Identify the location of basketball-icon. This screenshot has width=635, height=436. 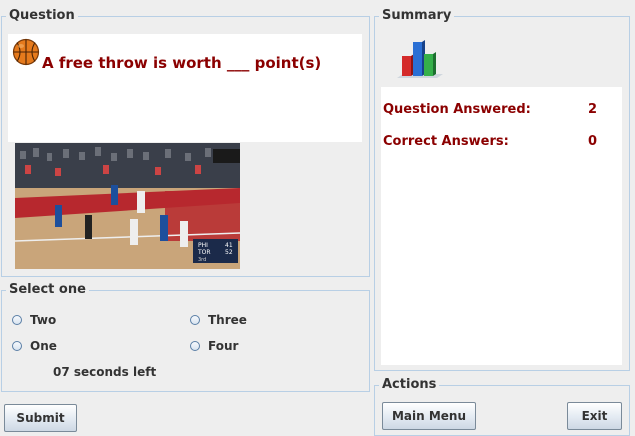
(26, 52).